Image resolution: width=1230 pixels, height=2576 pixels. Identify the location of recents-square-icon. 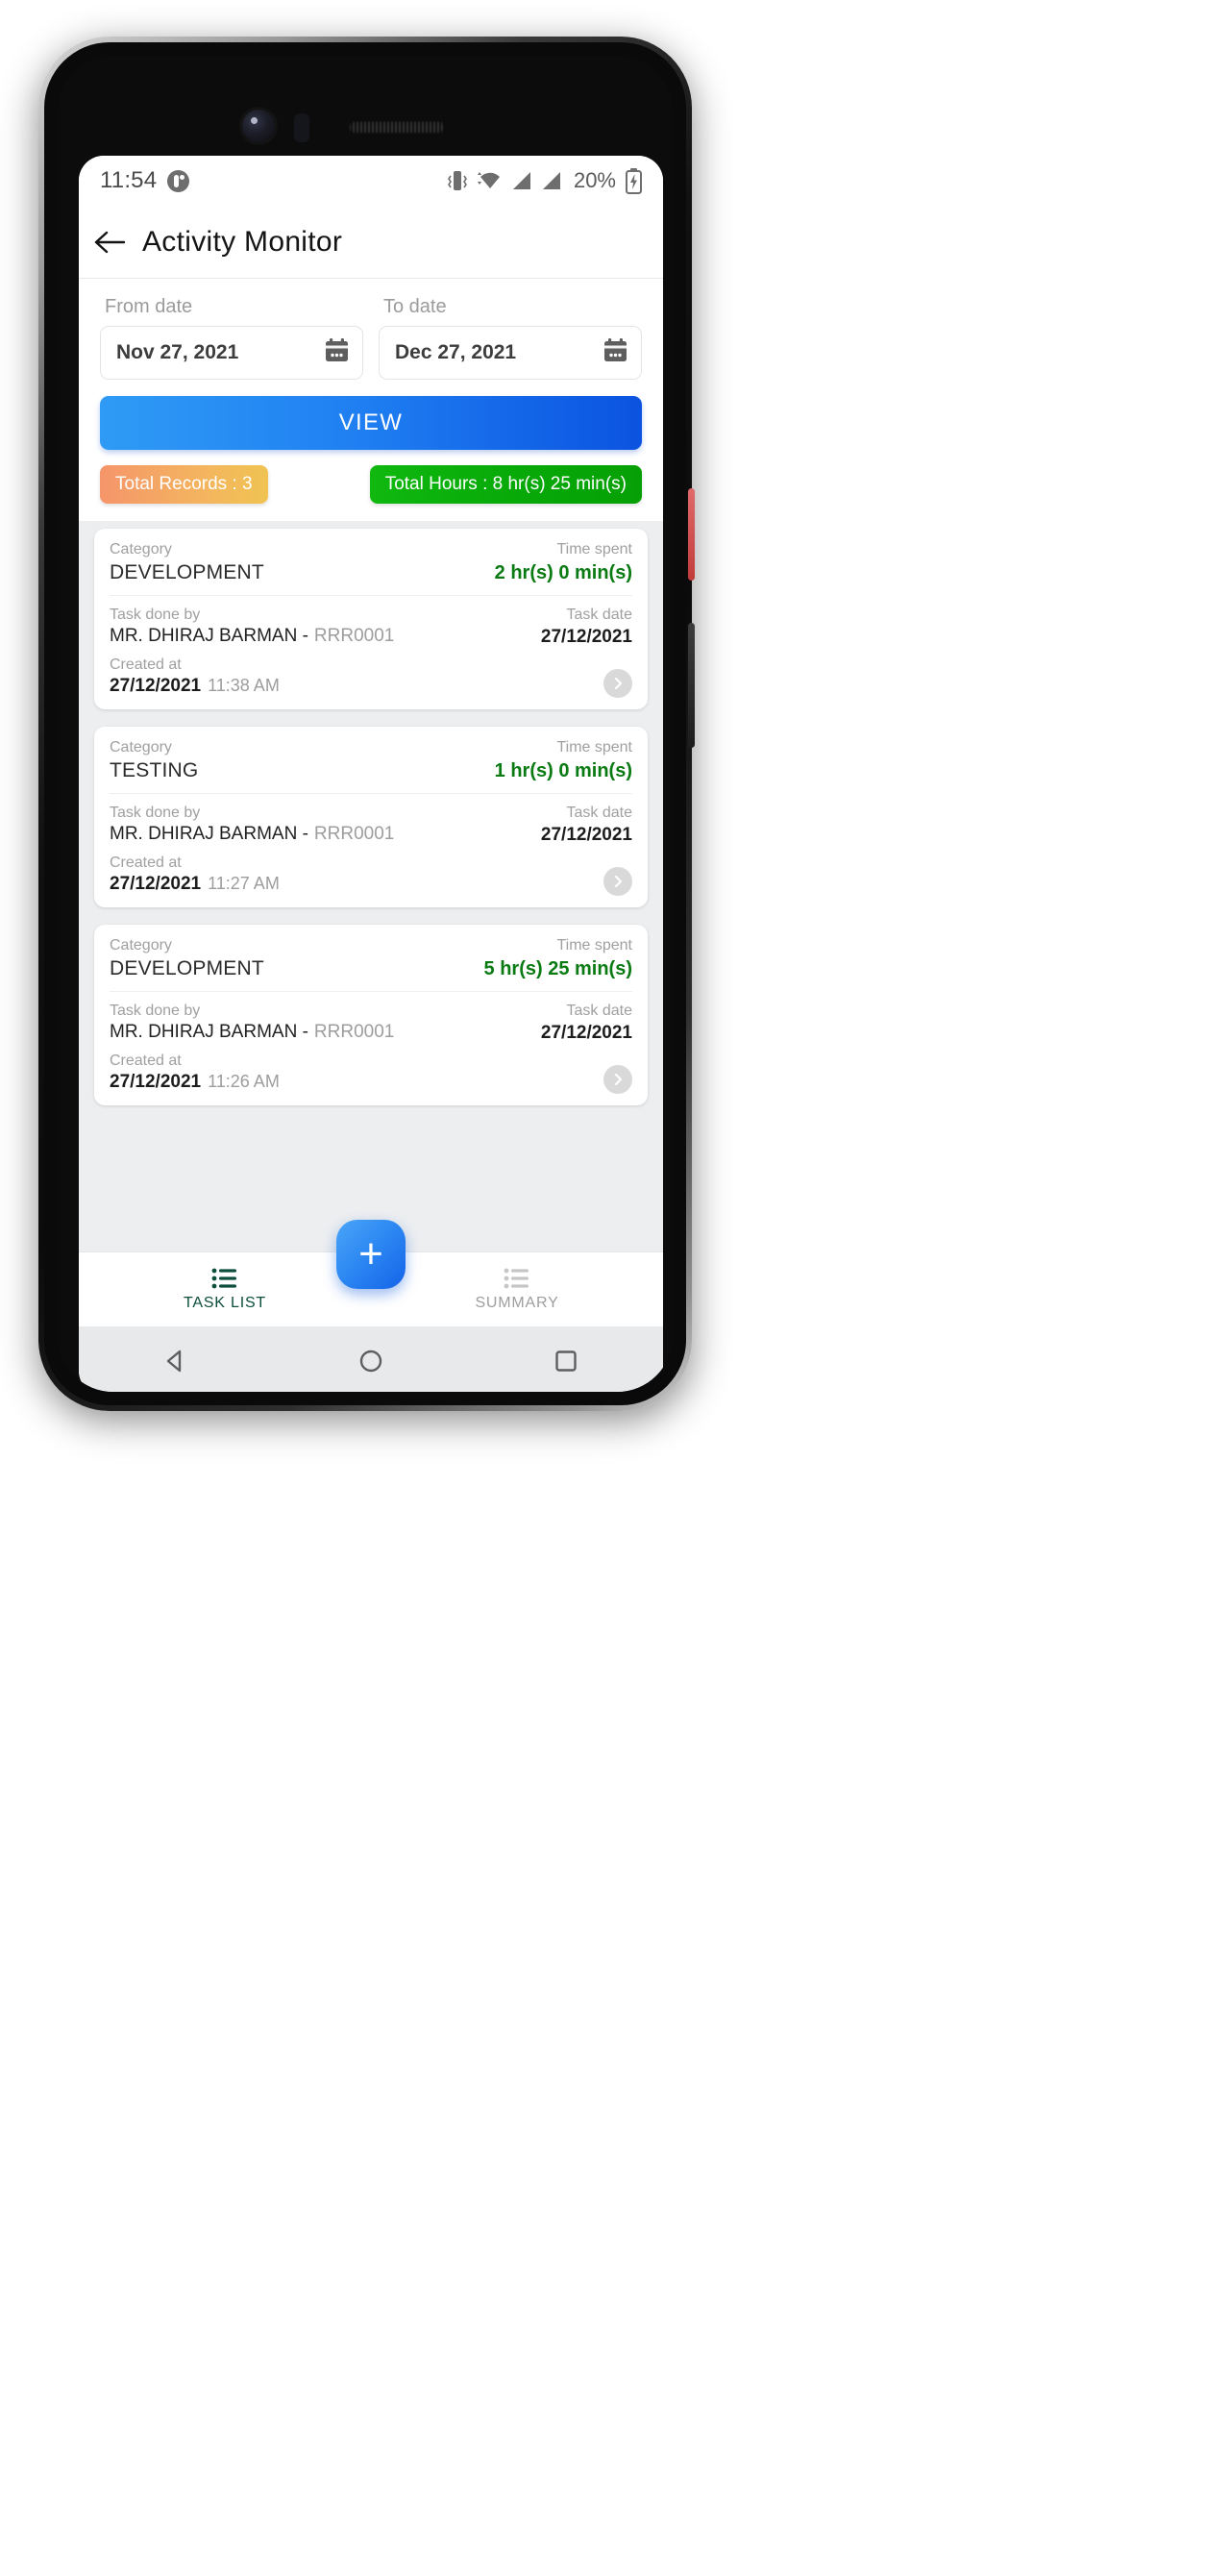
(566, 1361).